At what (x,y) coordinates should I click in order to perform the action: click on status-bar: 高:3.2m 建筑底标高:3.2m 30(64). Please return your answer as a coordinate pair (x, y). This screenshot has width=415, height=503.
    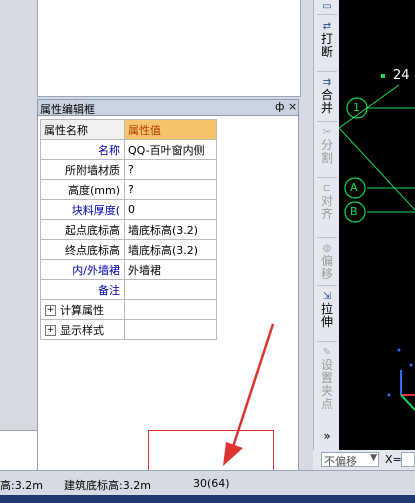
    Looking at the image, I should click on (207, 483).